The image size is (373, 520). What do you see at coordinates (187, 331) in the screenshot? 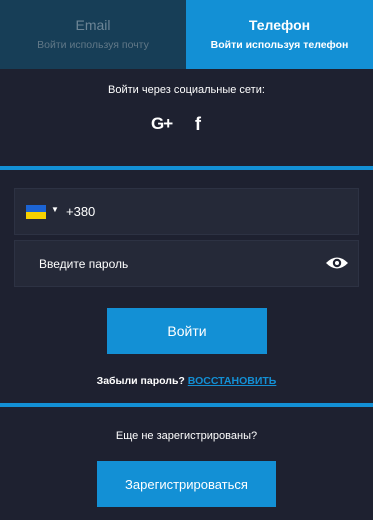
I see `login-button: Войти` at bounding box center [187, 331].